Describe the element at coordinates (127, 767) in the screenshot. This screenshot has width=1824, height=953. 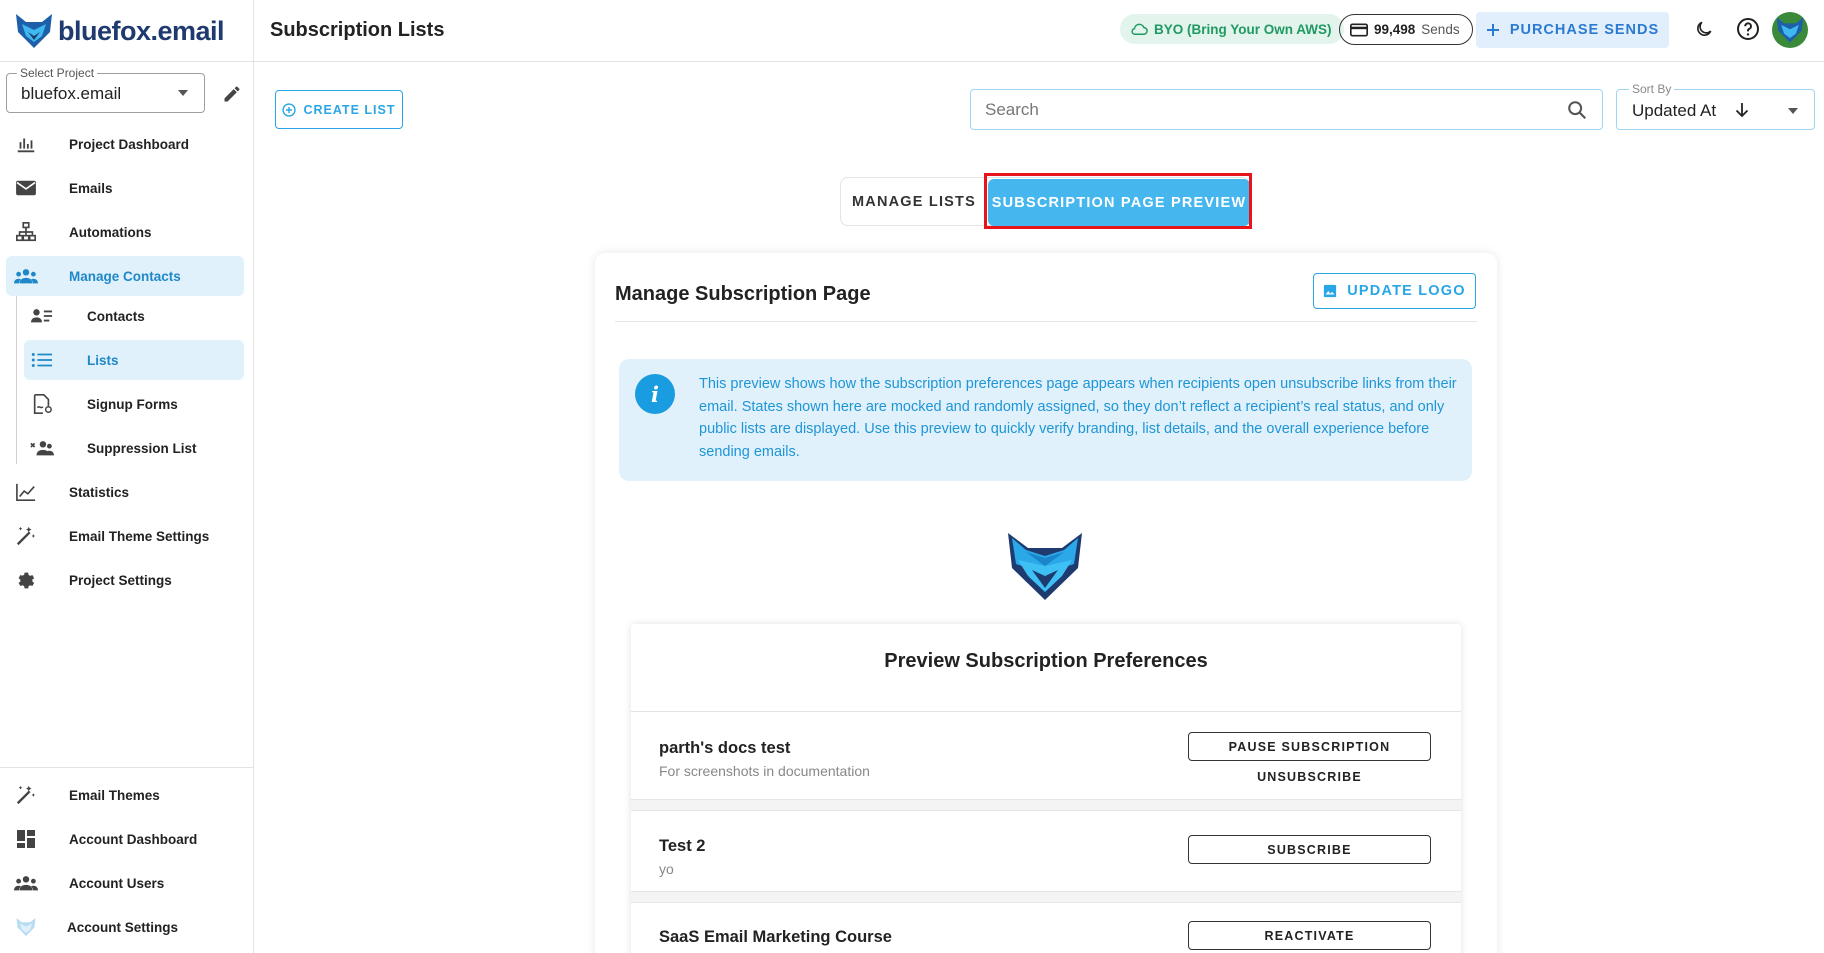
I see `sidebar-divider` at that location.